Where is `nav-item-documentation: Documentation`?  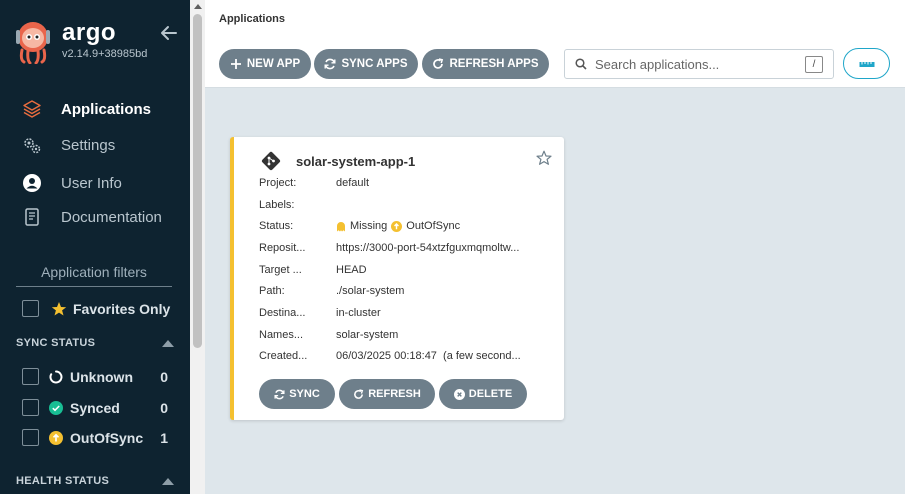
nav-item-documentation: Documentation is located at coordinates (95, 217).